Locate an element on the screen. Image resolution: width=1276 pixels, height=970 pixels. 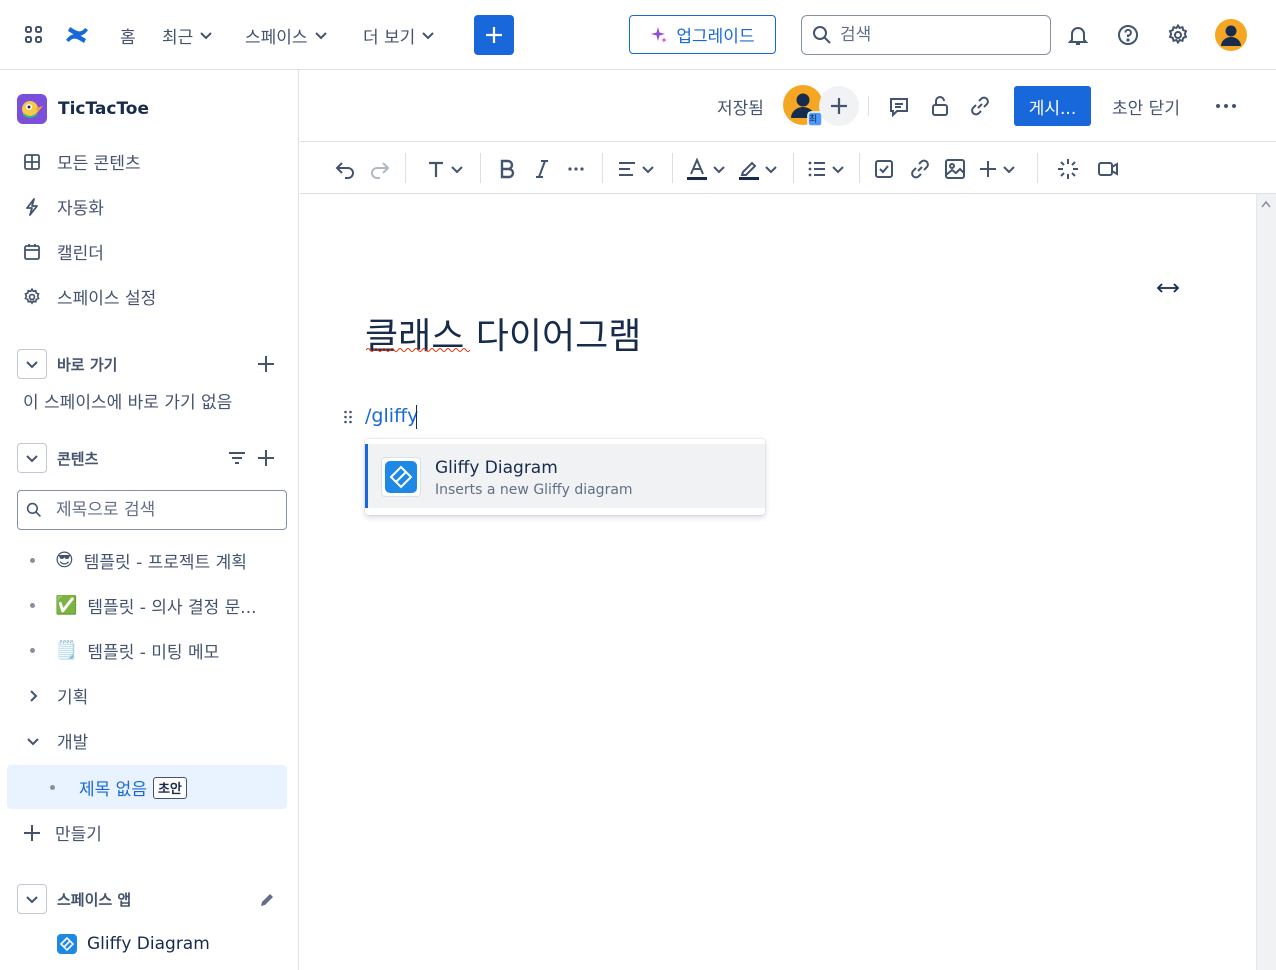
highlight-dropdown is located at coordinates (758, 169).